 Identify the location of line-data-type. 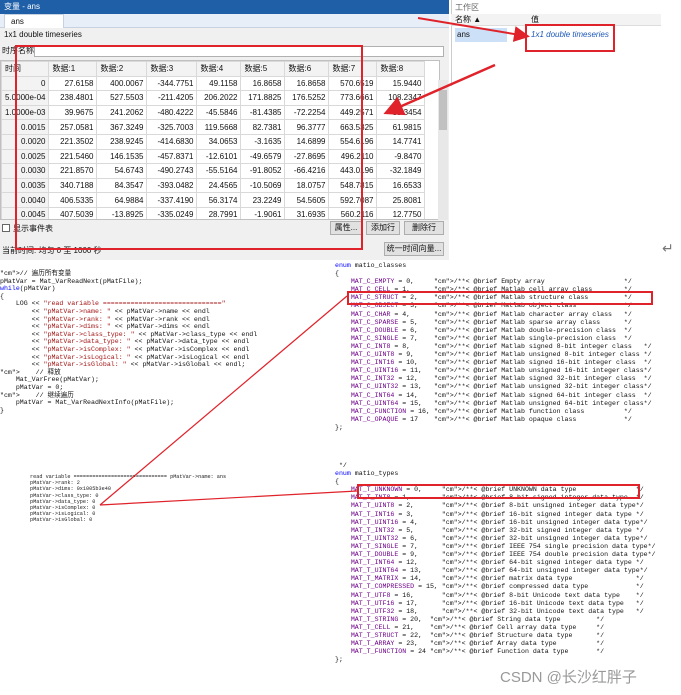
(228, 498).